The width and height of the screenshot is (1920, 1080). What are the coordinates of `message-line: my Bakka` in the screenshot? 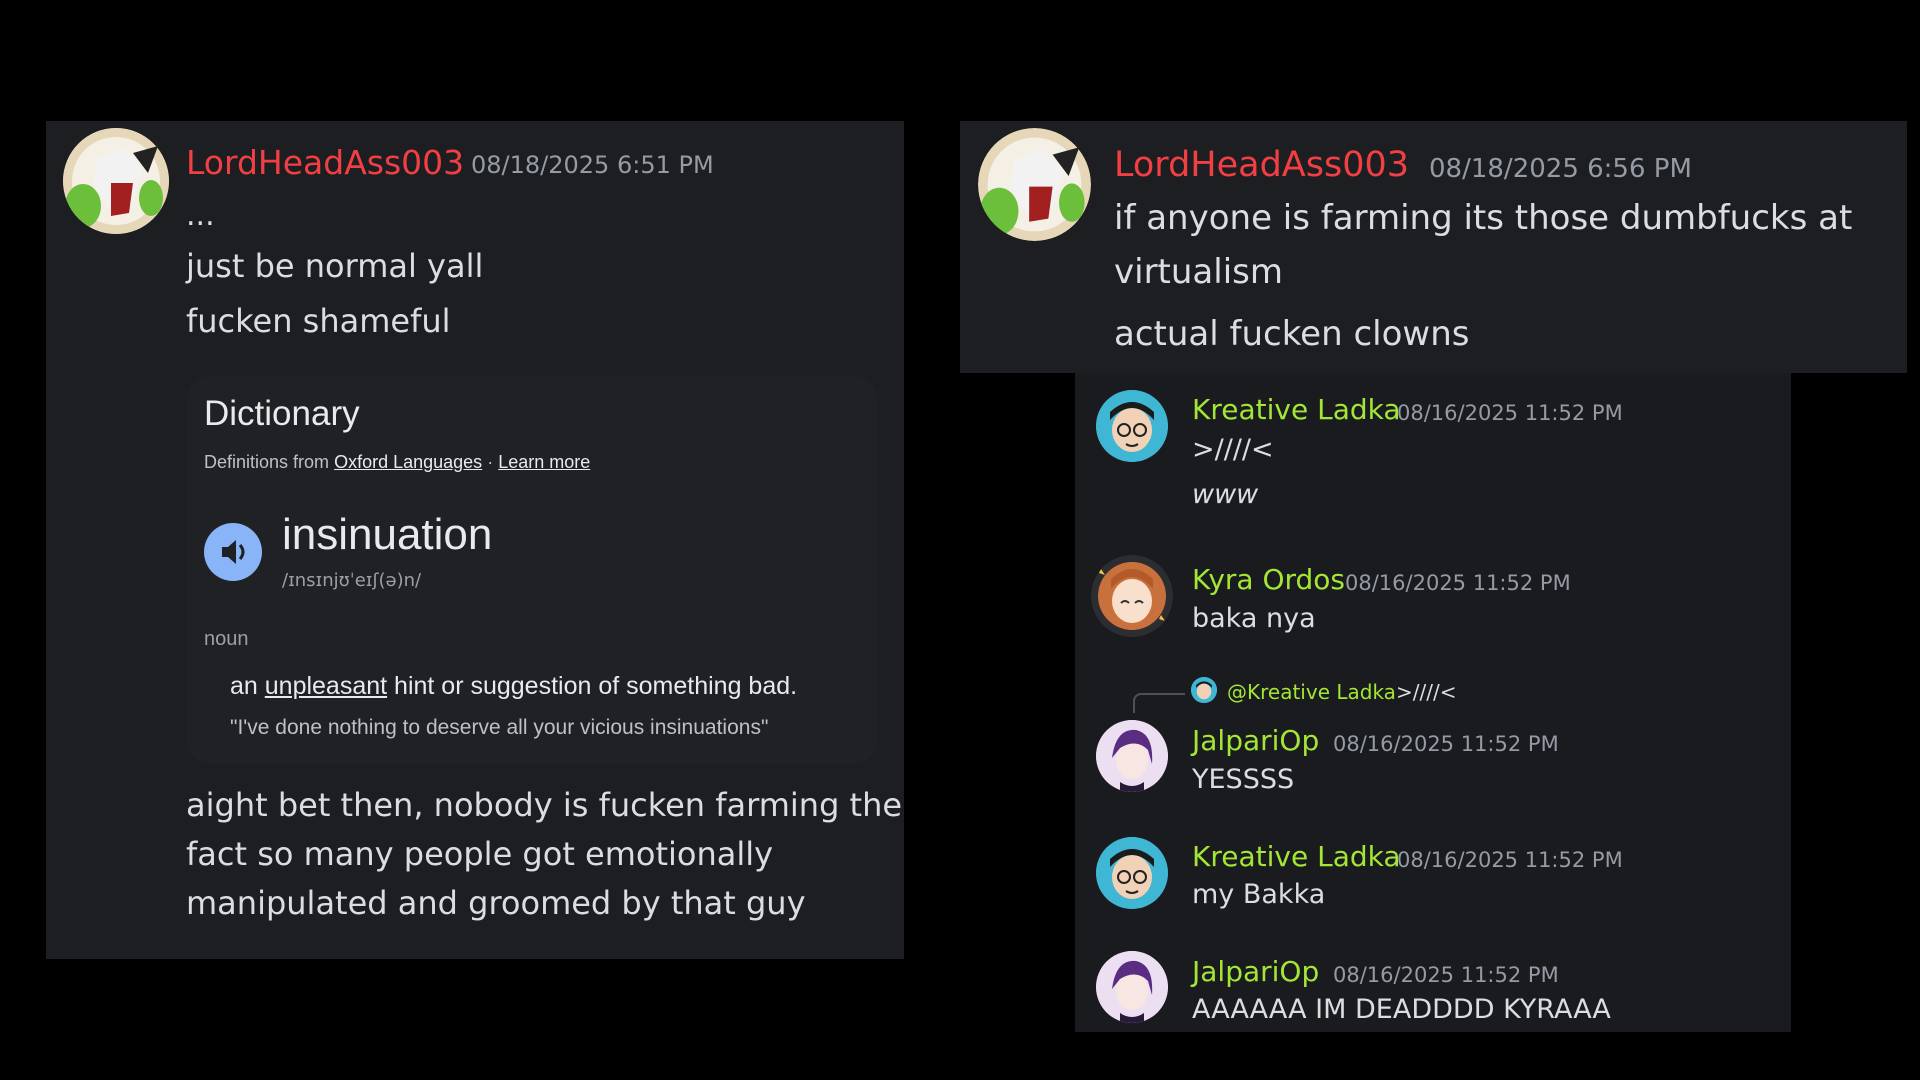 It's located at (1259, 894).